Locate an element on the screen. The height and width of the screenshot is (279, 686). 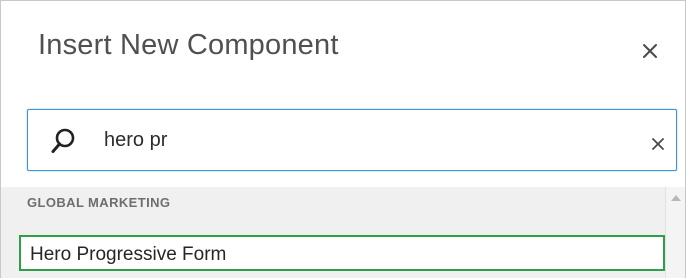
scroll-up-arrow-icon is located at coordinates (676, 198).